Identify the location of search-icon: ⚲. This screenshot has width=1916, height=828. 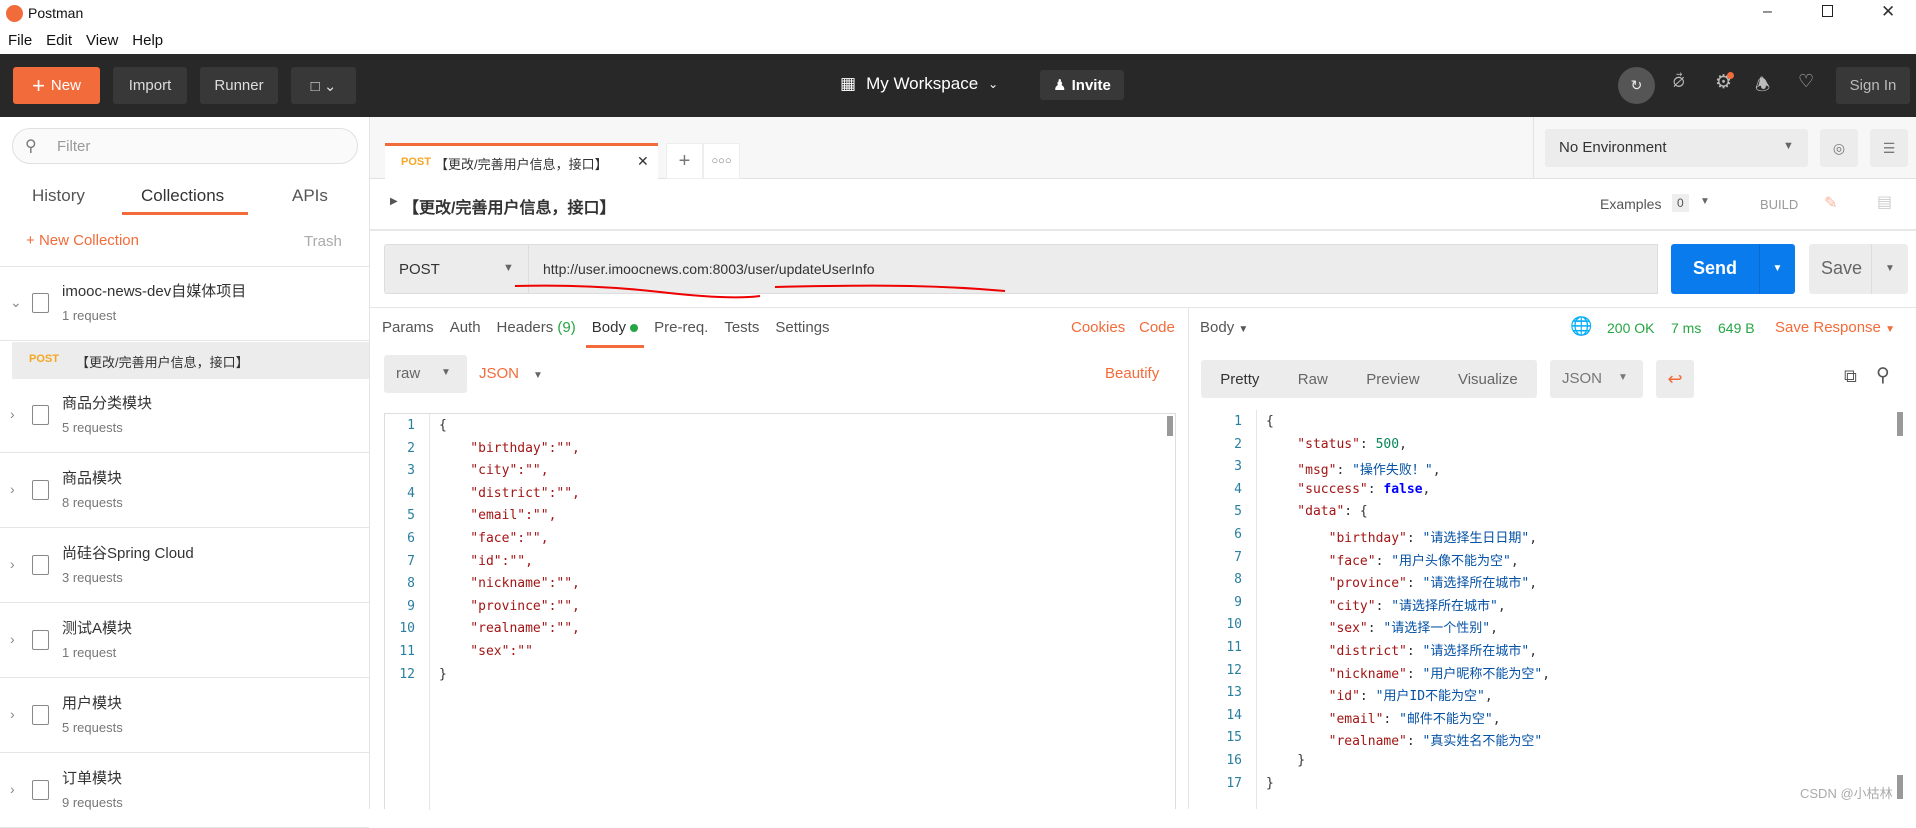
(1883, 375).